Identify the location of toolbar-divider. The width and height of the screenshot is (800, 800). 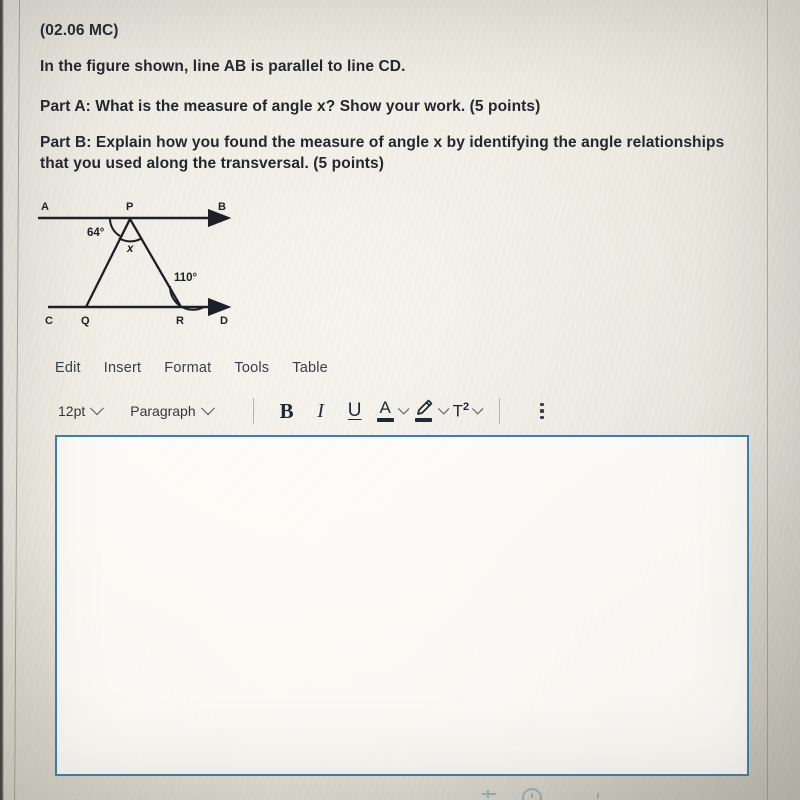
(253, 411).